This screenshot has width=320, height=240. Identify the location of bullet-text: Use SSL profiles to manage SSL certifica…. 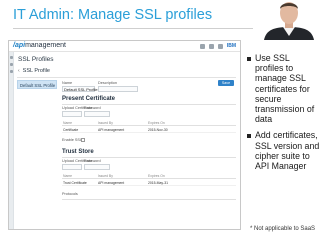
(285, 89).